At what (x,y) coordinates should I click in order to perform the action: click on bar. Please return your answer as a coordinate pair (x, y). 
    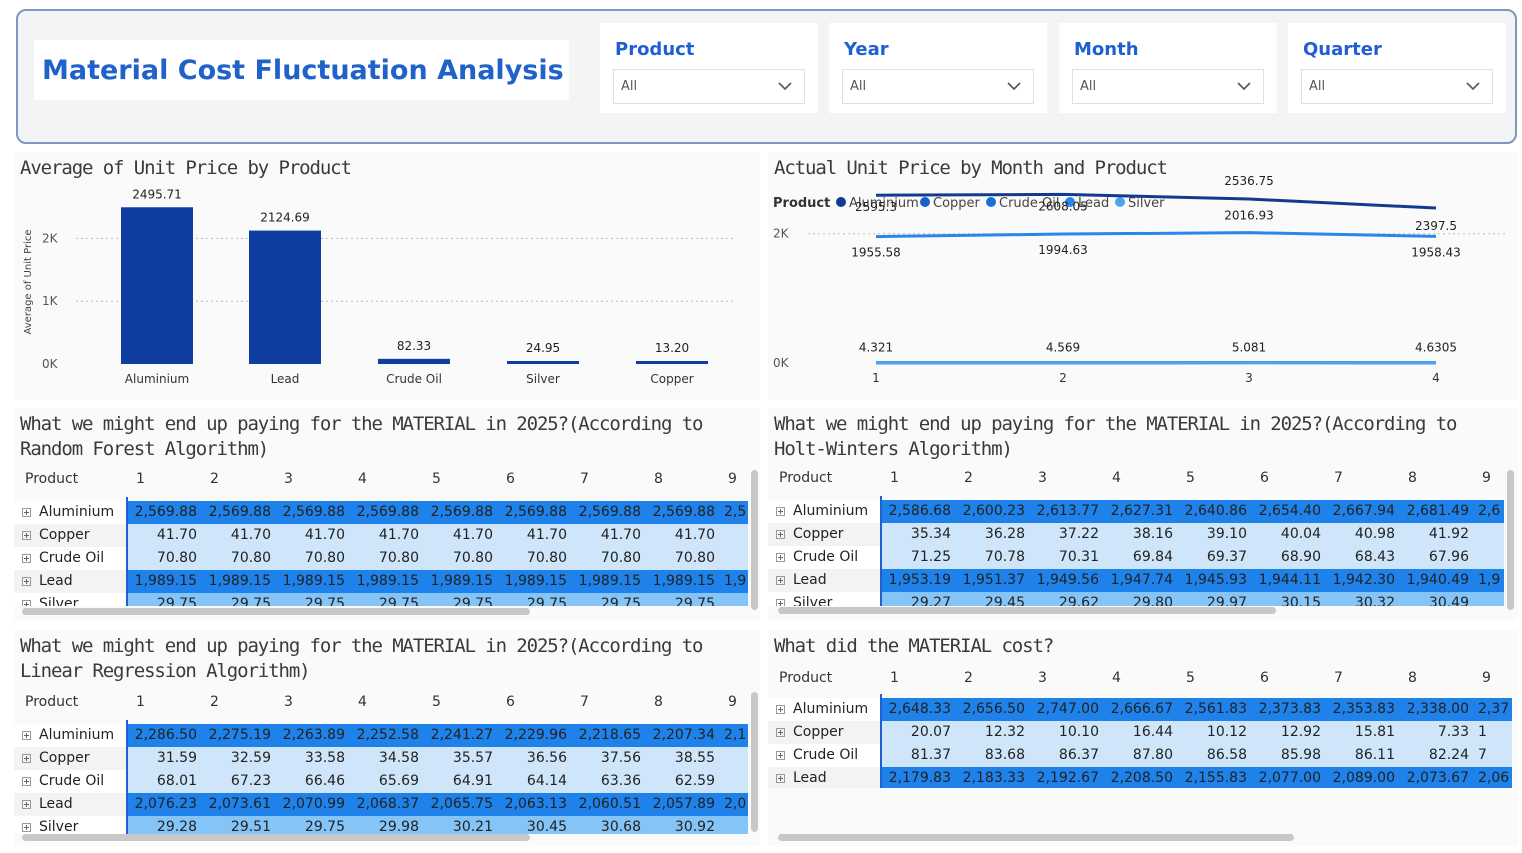
    Looking at the image, I should click on (414, 361).